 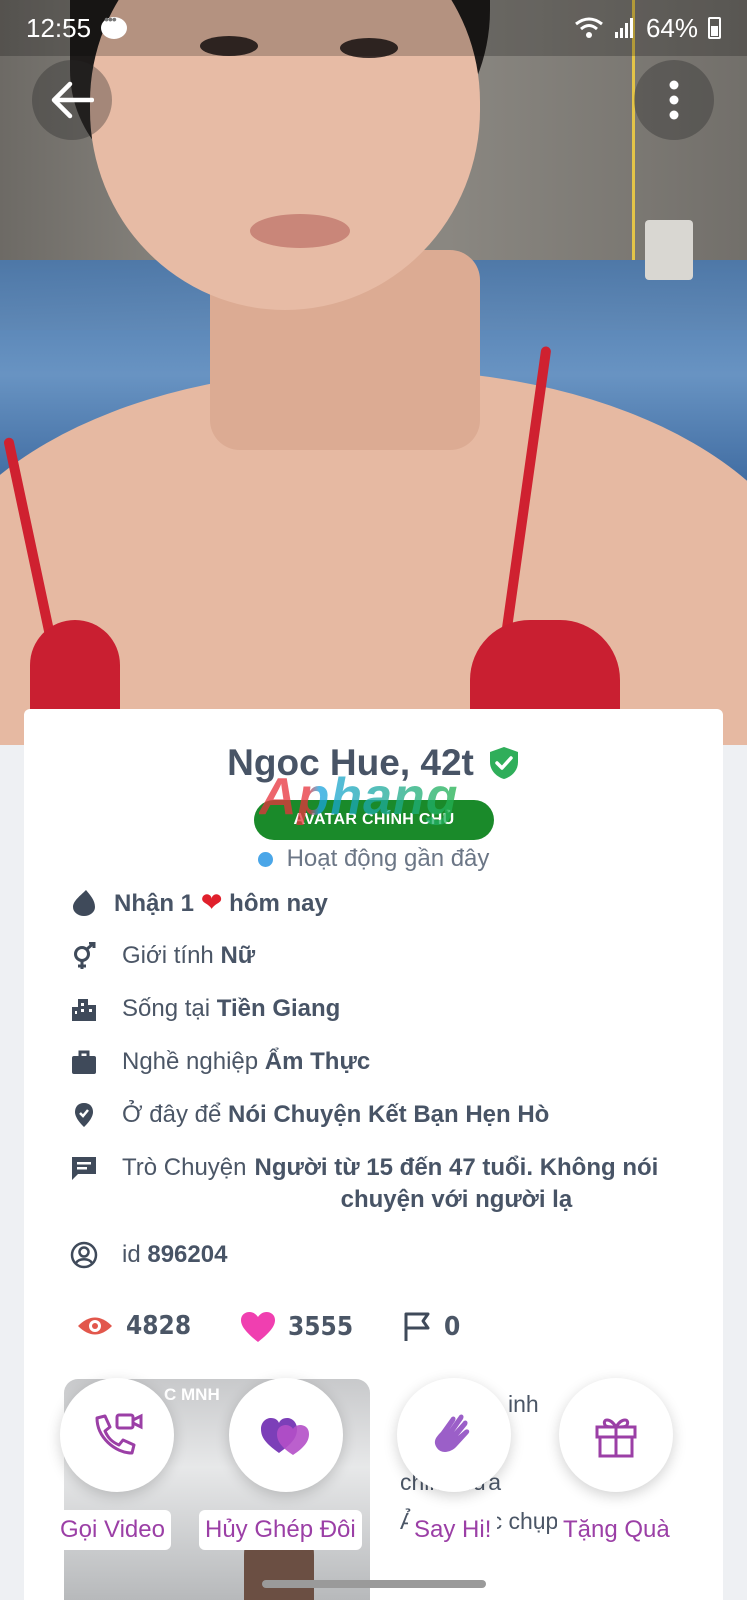 What do you see at coordinates (714, 28) in the screenshot?
I see `battery-icon` at bounding box center [714, 28].